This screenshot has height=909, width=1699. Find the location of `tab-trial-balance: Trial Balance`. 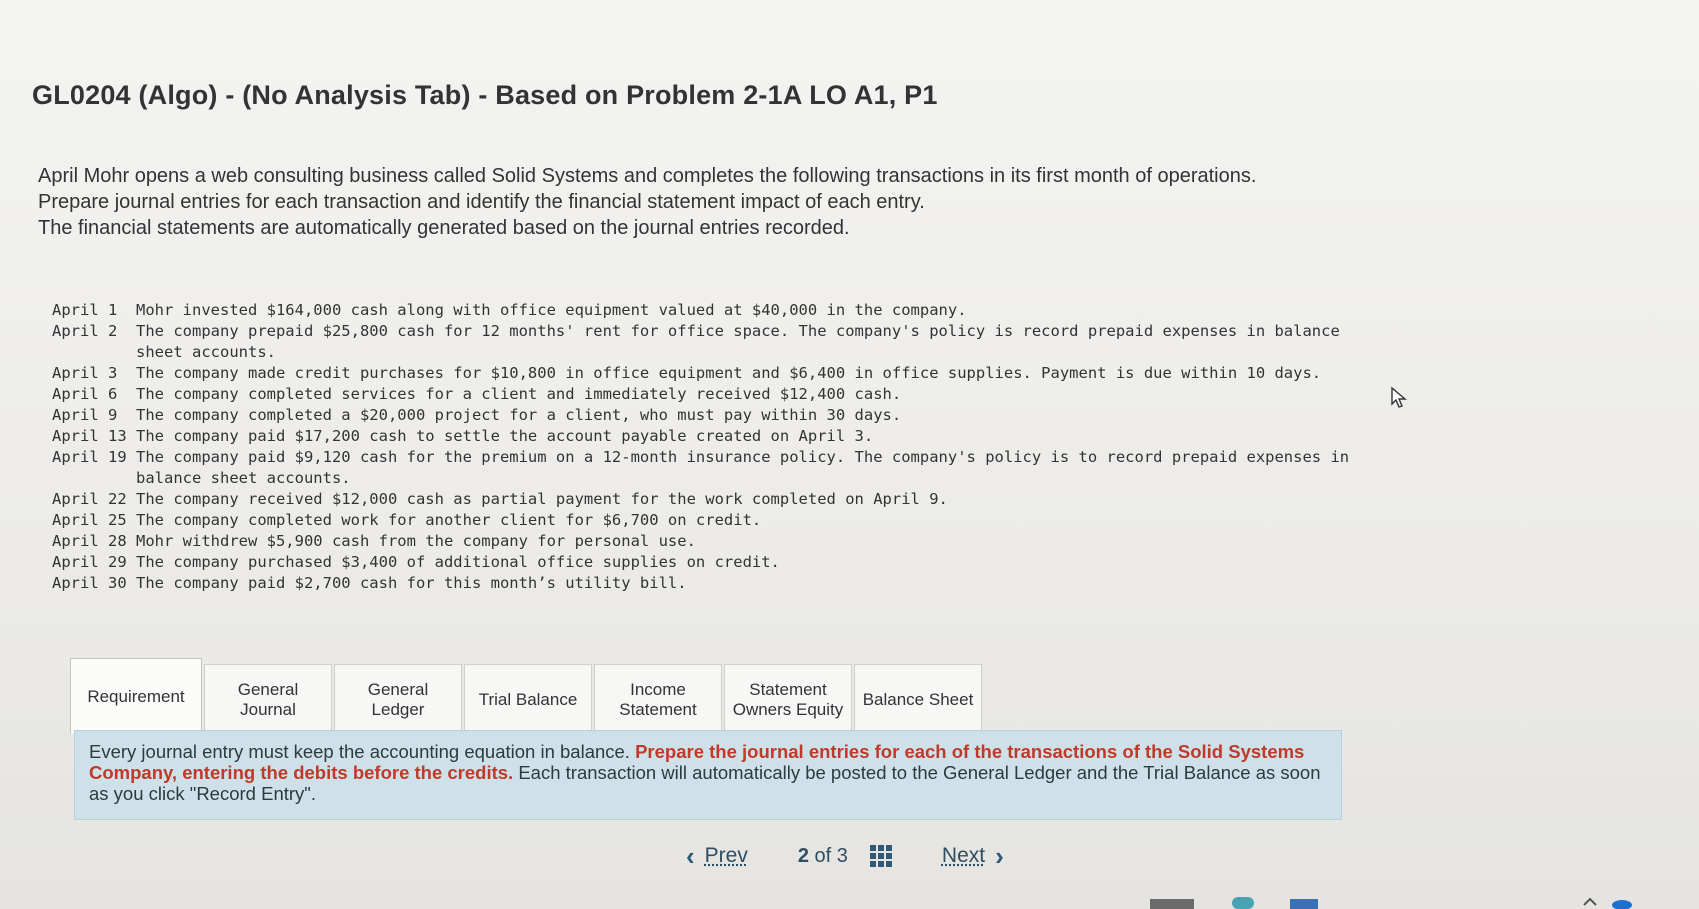

tab-trial-balance: Trial Balance is located at coordinates (528, 699).